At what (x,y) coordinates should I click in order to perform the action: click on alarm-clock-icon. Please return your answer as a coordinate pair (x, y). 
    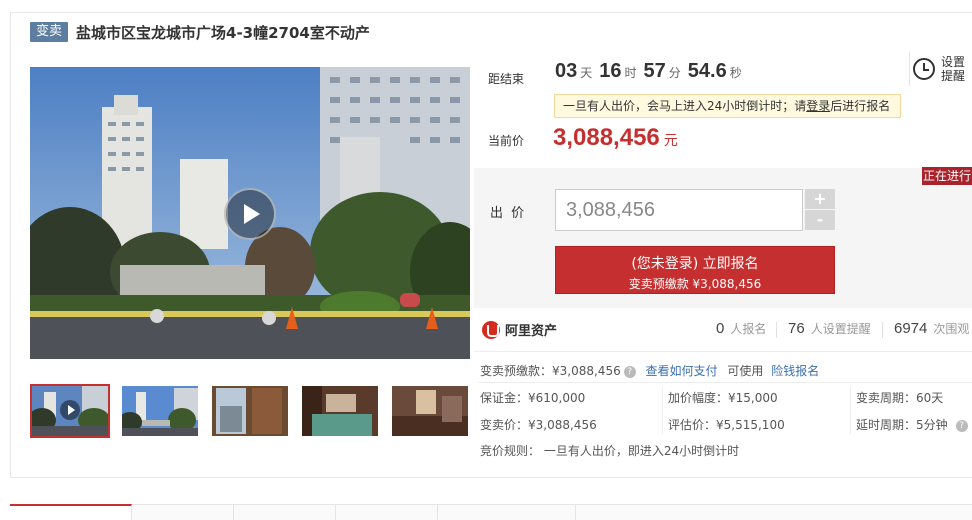
    Looking at the image, I should click on (924, 69).